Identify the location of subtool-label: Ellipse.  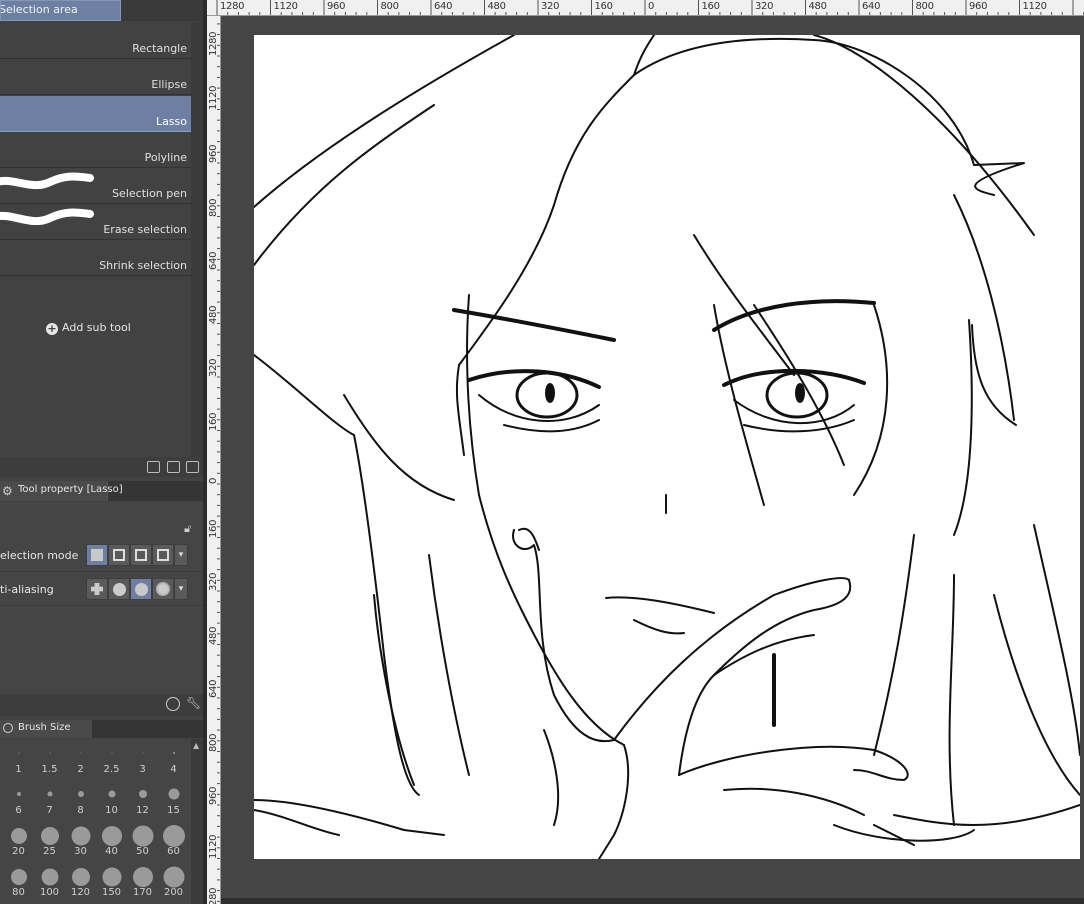
(169, 84).